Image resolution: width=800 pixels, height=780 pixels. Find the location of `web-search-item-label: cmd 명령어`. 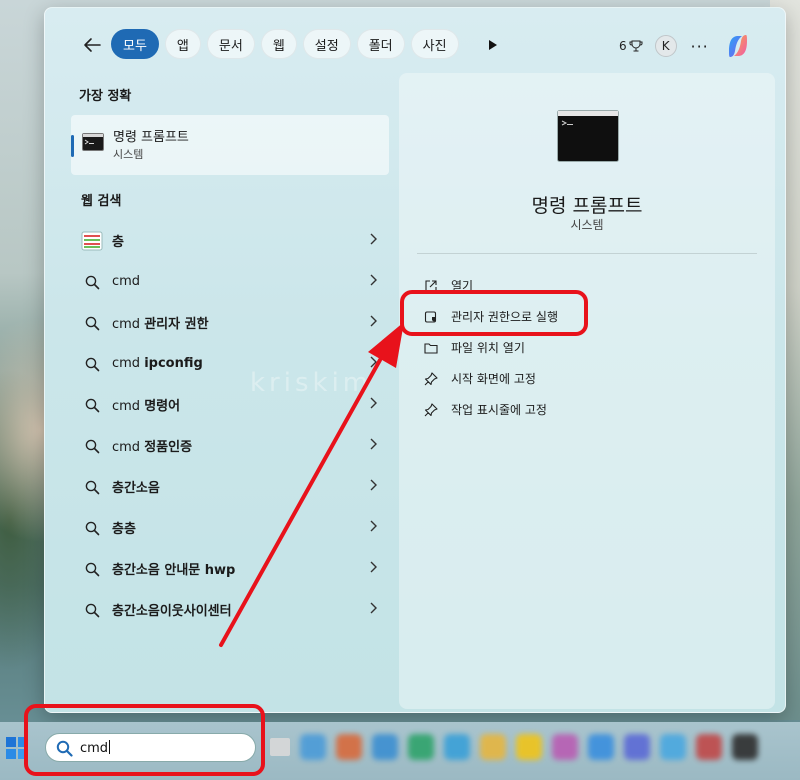

web-search-item-label: cmd 명령어 is located at coordinates (146, 404).